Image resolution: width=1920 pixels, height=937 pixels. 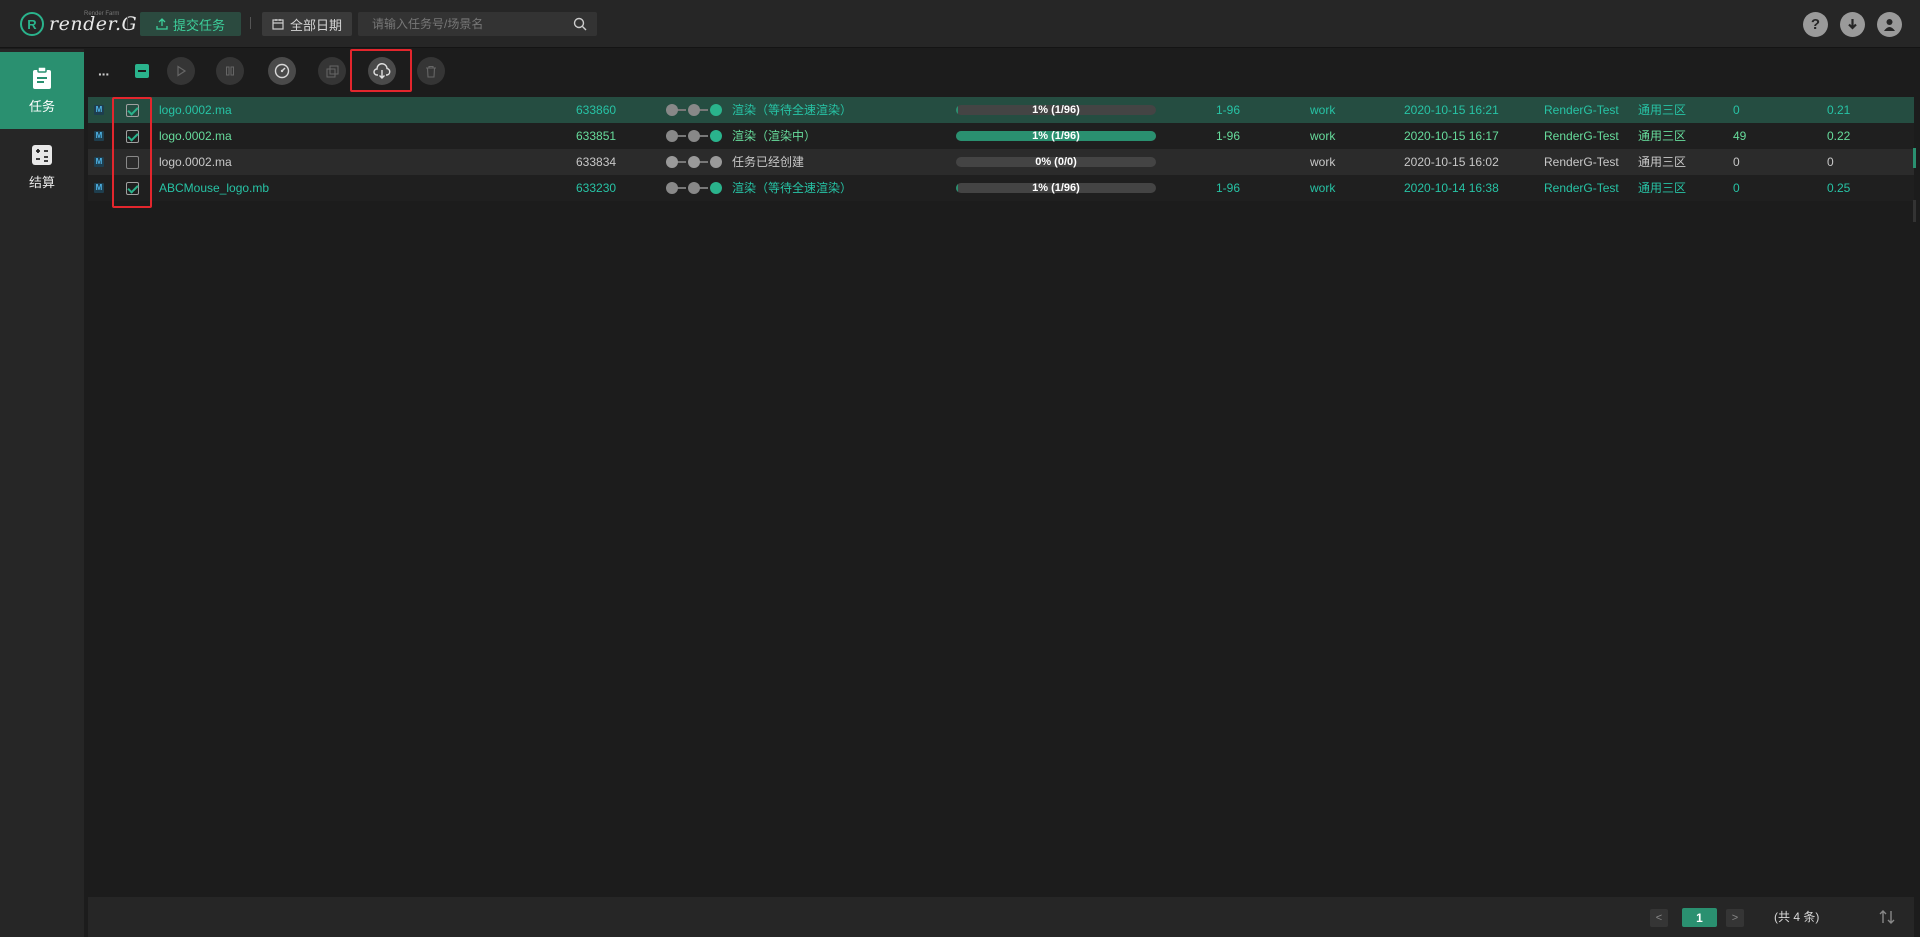 What do you see at coordinates (1735, 918) in the screenshot?
I see `next-page-button: >` at bounding box center [1735, 918].